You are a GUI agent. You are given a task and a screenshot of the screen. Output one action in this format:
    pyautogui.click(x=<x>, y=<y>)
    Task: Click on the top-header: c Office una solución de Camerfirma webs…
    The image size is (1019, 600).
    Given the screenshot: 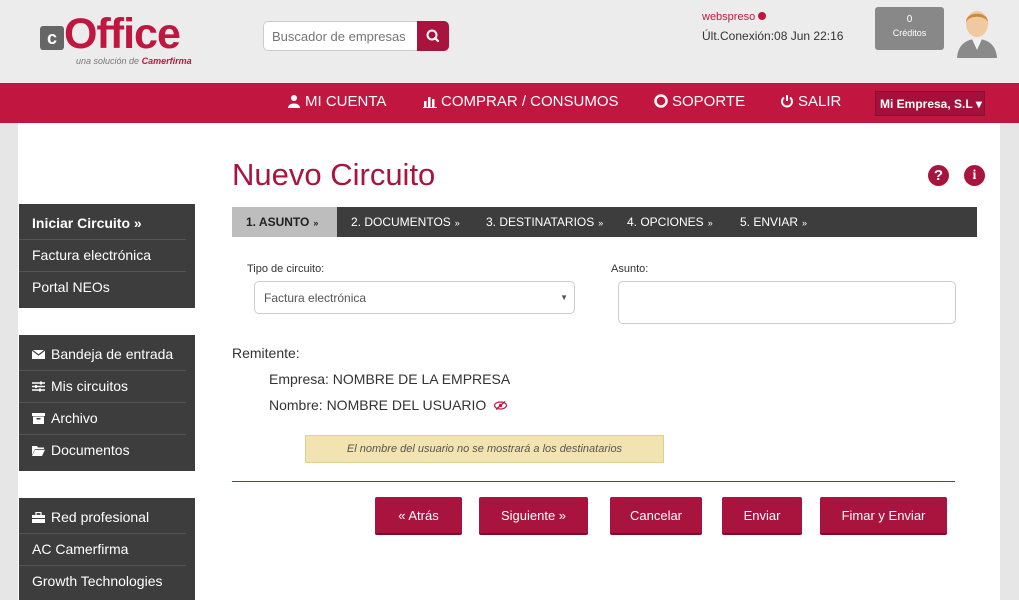 What is the action you would take?
    pyautogui.click(x=509, y=41)
    